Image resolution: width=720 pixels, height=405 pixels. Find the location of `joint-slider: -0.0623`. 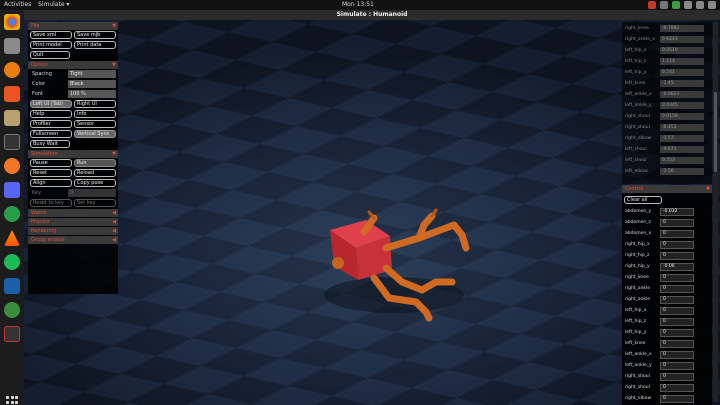

joint-slider: -0.0623 is located at coordinates (682, 94).